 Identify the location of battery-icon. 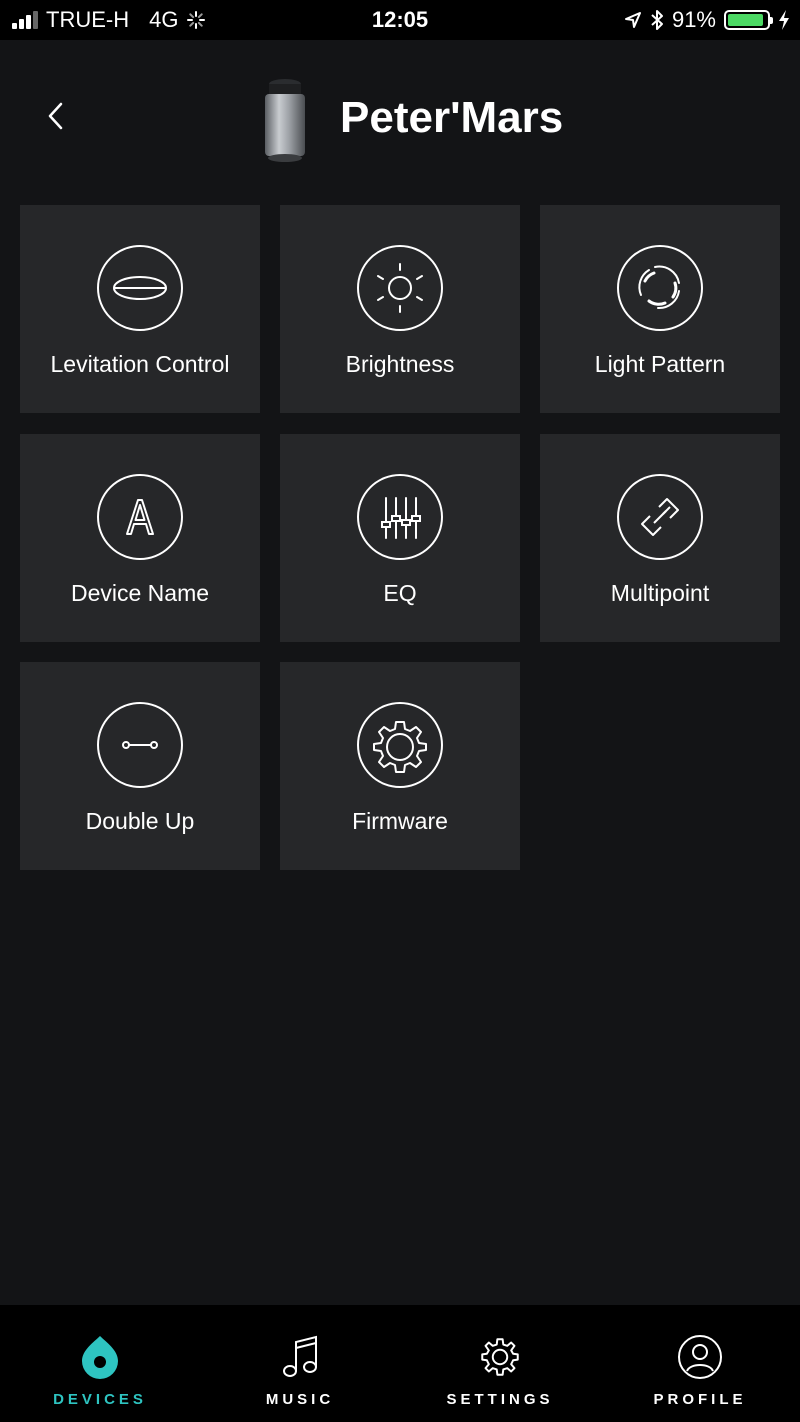
(748, 20).